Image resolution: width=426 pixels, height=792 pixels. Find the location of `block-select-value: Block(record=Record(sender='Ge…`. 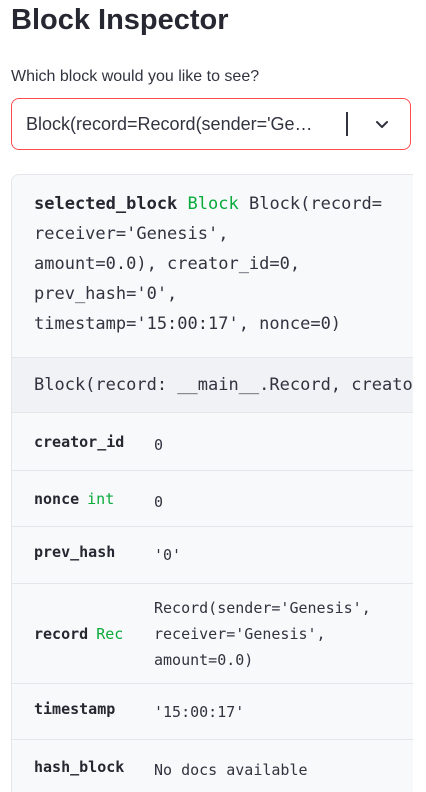

block-select-value: Block(record=Record(sender='Ge… is located at coordinates (177, 124).